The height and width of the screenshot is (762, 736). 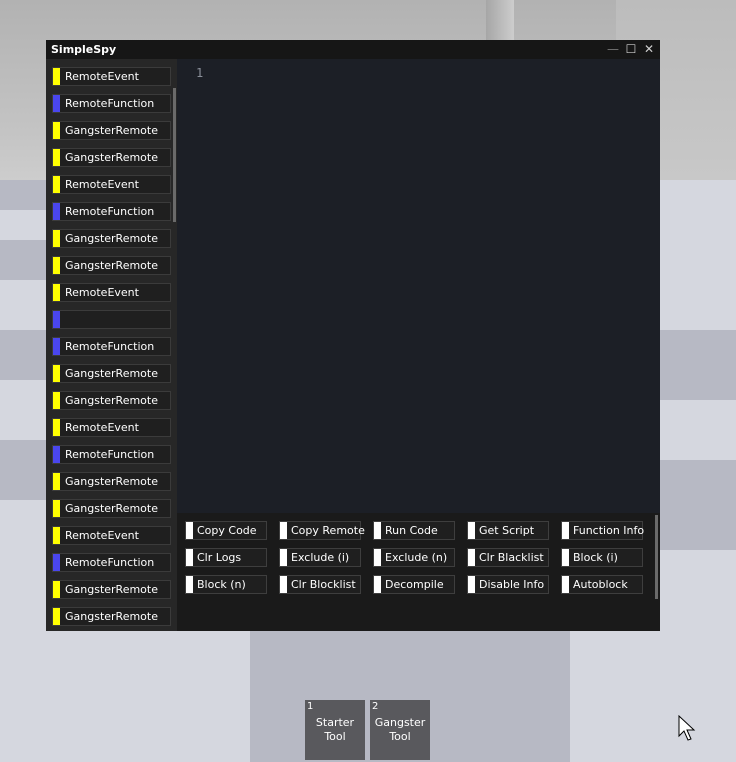 What do you see at coordinates (320, 557) in the screenshot?
I see `exclude-i-button: Exclude (i)` at bounding box center [320, 557].